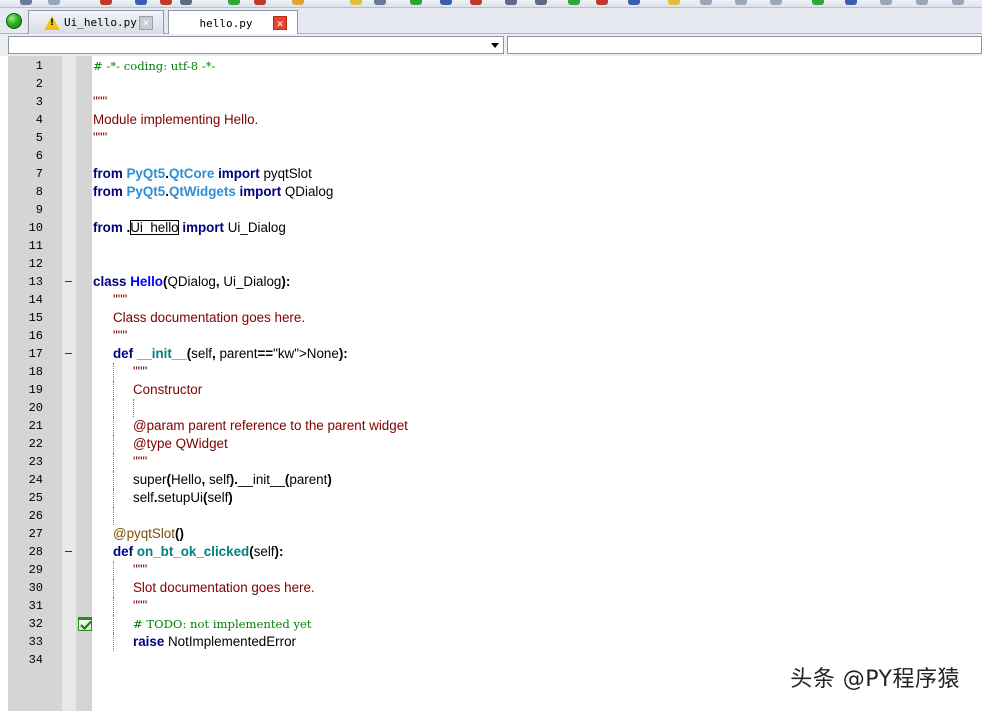 The width and height of the screenshot is (982, 711). What do you see at coordinates (35, 498) in the screenshot?
I see `line-number: 25` at bounding box center [35, 498].